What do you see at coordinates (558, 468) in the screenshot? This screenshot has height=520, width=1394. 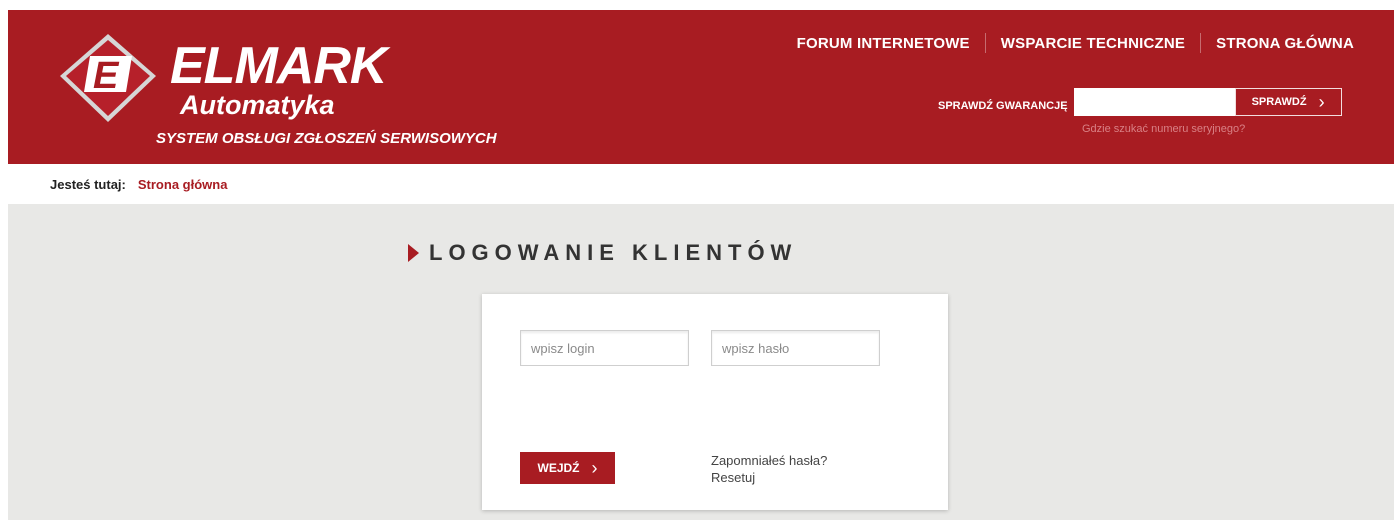 I see `login-submit-label: WEJDŹ` at bounding box center [558, 468].